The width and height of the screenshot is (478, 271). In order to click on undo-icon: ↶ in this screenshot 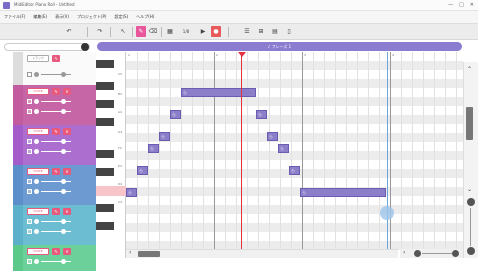, I will do `click(69, 31)`.